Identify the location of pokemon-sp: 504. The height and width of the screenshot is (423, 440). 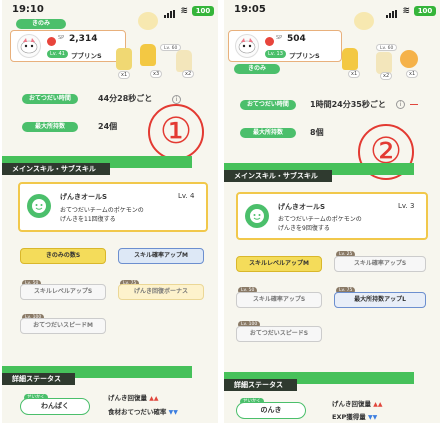
(296, 39).